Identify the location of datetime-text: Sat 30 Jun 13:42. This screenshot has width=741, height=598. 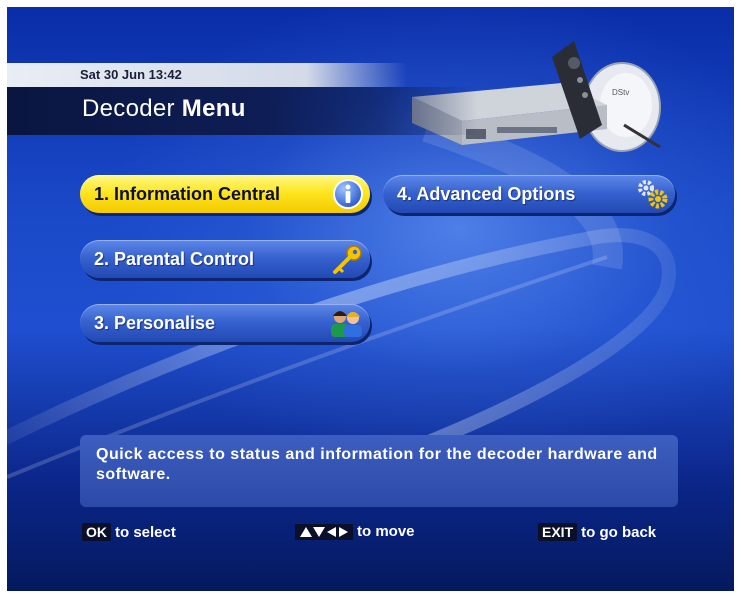
(131, 74).